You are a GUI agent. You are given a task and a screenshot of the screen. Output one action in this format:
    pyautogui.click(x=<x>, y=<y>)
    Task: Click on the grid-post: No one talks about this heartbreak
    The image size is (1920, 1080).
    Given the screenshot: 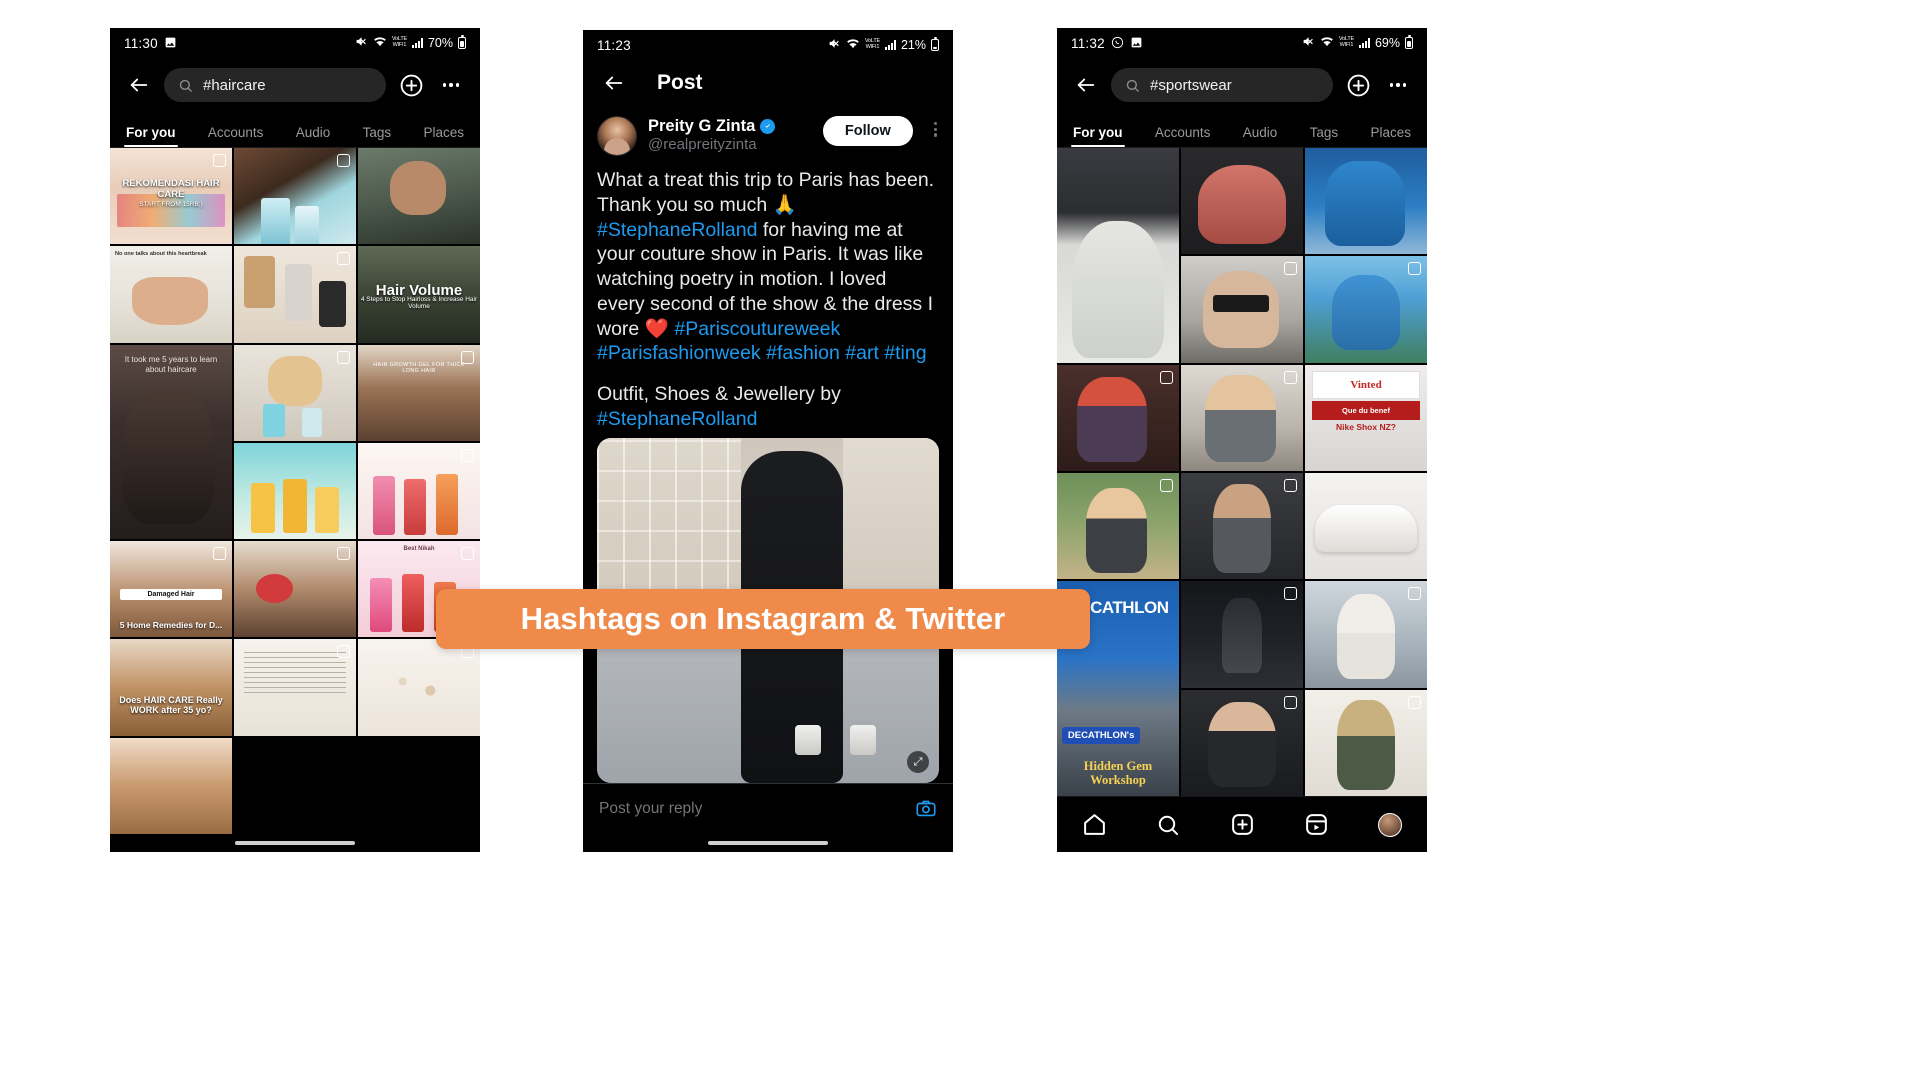 What is the action you would take?
    pyautogui.click(x=171, y=294)
    